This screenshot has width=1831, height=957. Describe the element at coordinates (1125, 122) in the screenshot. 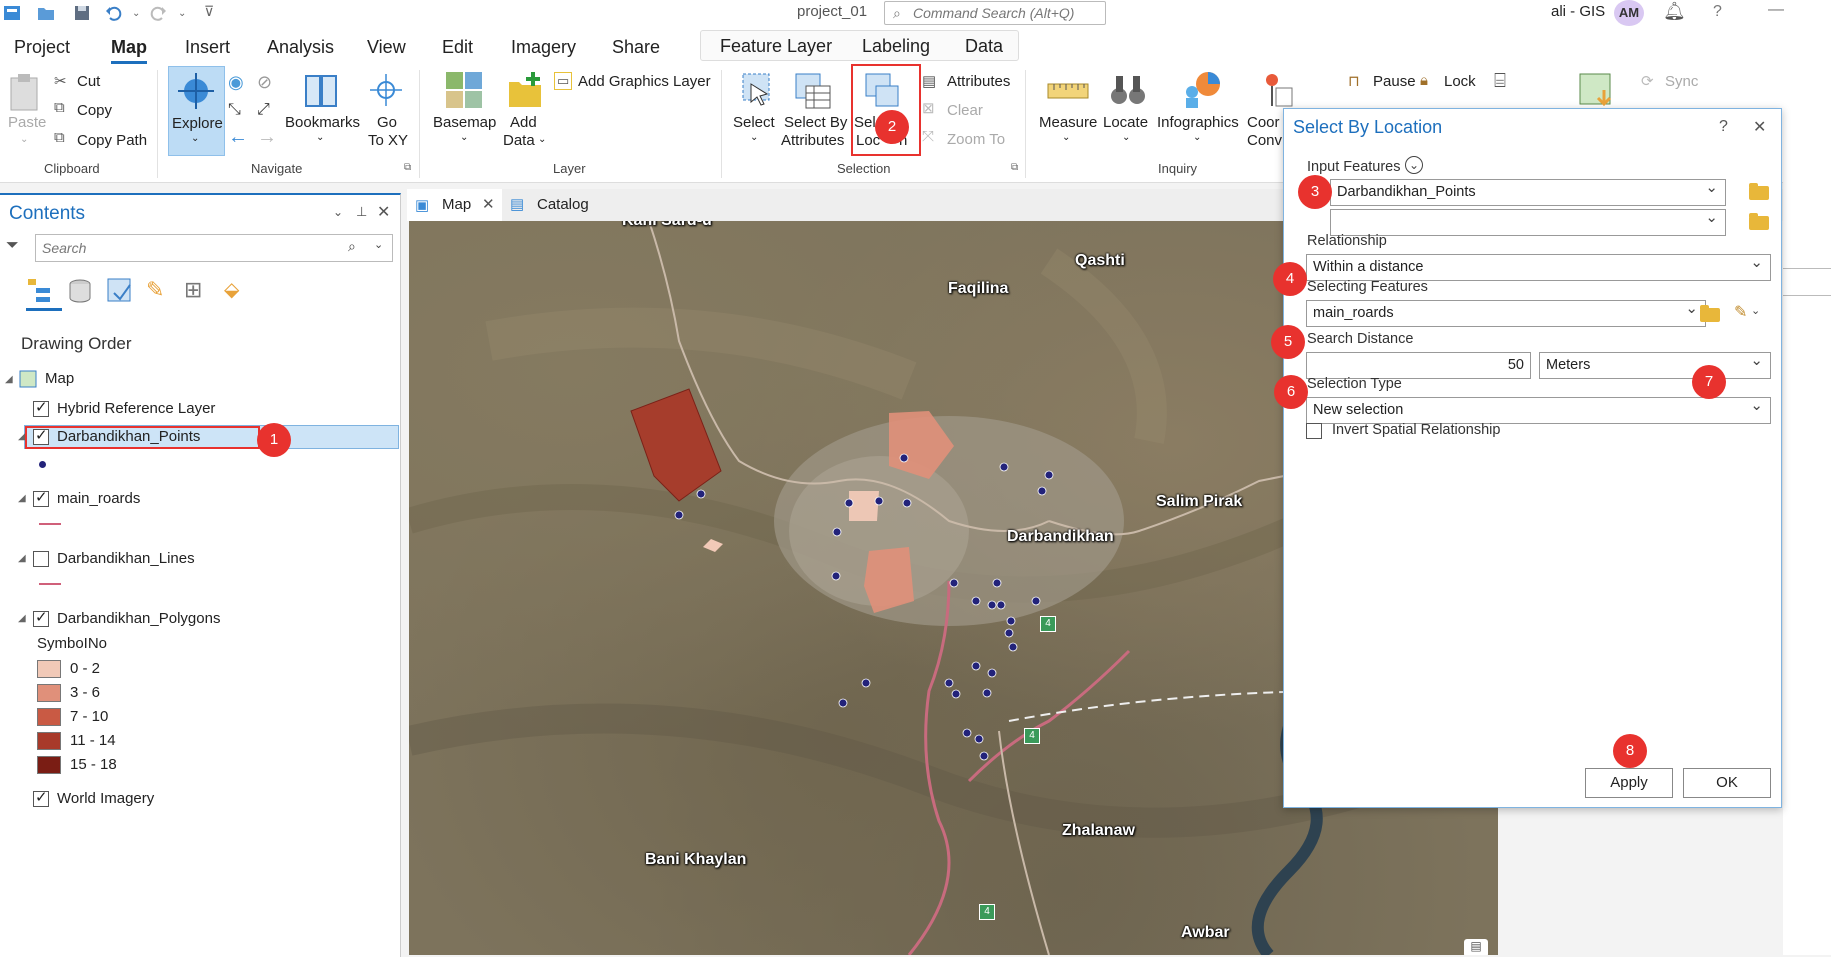

I see `locate-button: Locate` at that location.